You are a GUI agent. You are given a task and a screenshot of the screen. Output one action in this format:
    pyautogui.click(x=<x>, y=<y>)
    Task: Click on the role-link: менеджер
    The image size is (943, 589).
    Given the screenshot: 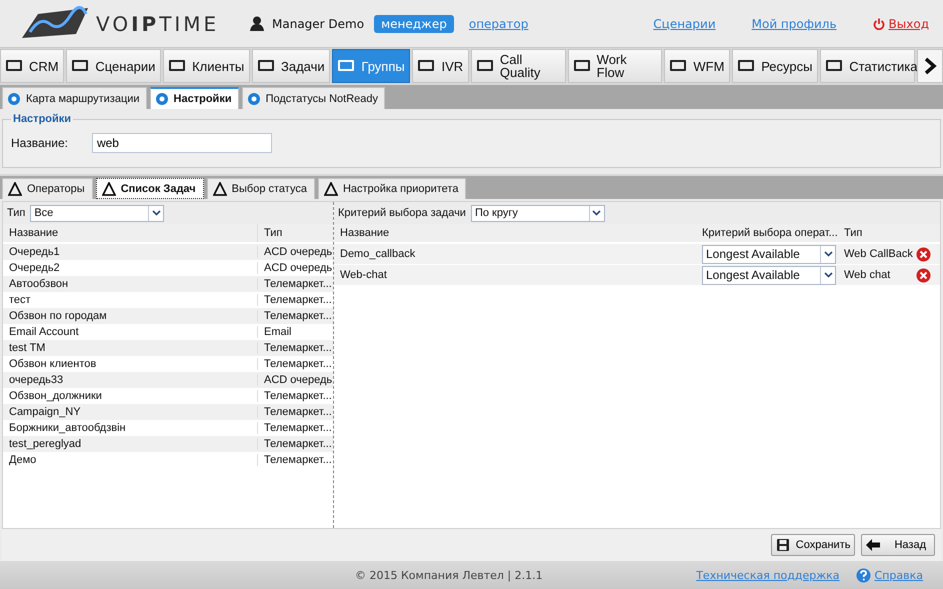 What is the action you would take?
    pyautogui.click(x=414, y=23)
    